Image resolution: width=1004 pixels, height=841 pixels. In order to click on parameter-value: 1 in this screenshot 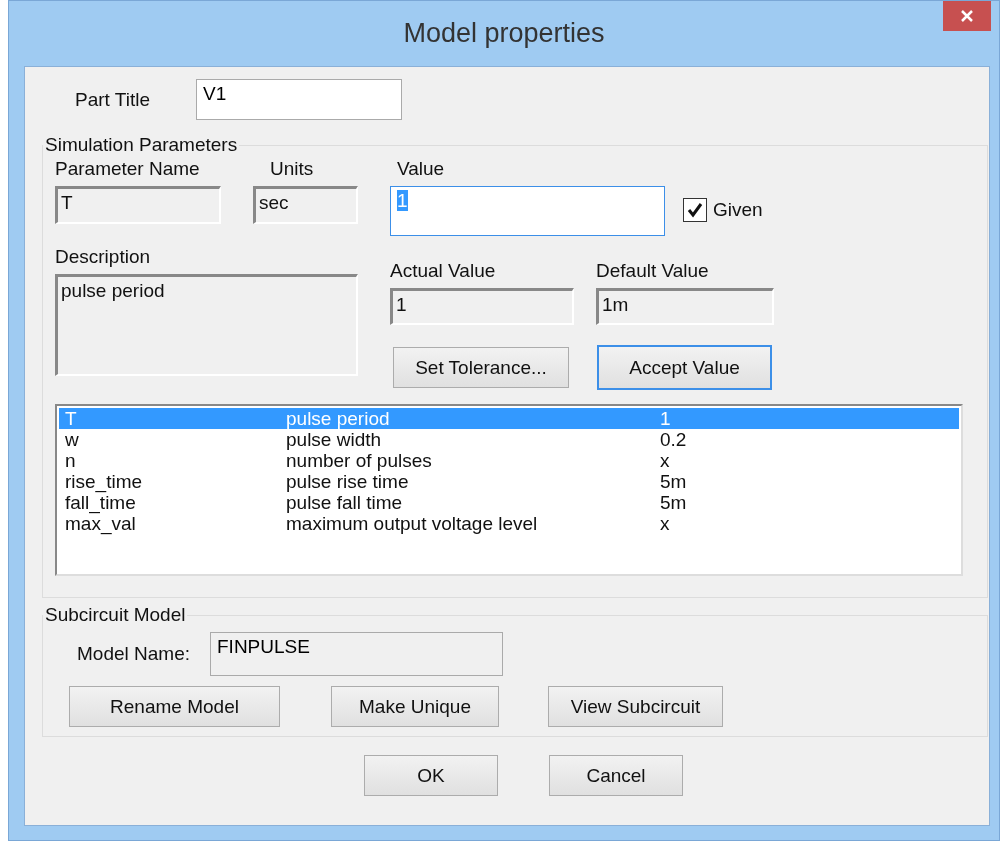, I will do `click(666, 418)`.